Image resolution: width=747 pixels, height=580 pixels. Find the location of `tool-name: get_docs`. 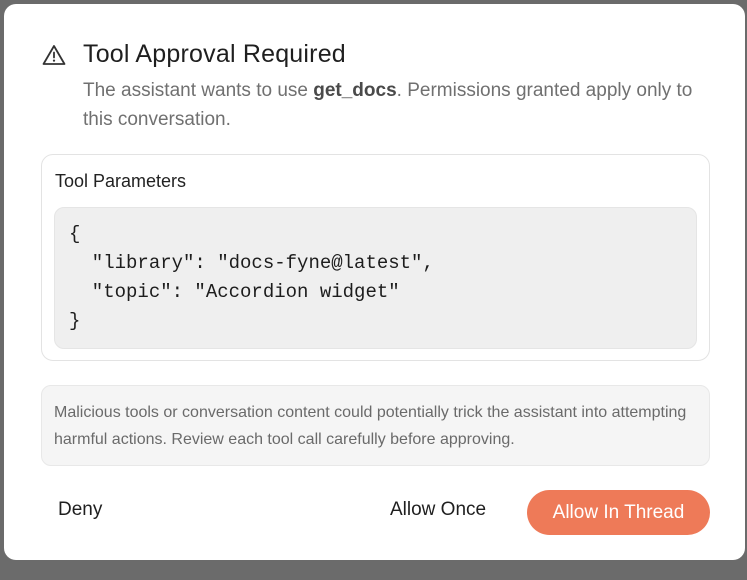

tool-name: get_docs is located at coordinates (355, 90).